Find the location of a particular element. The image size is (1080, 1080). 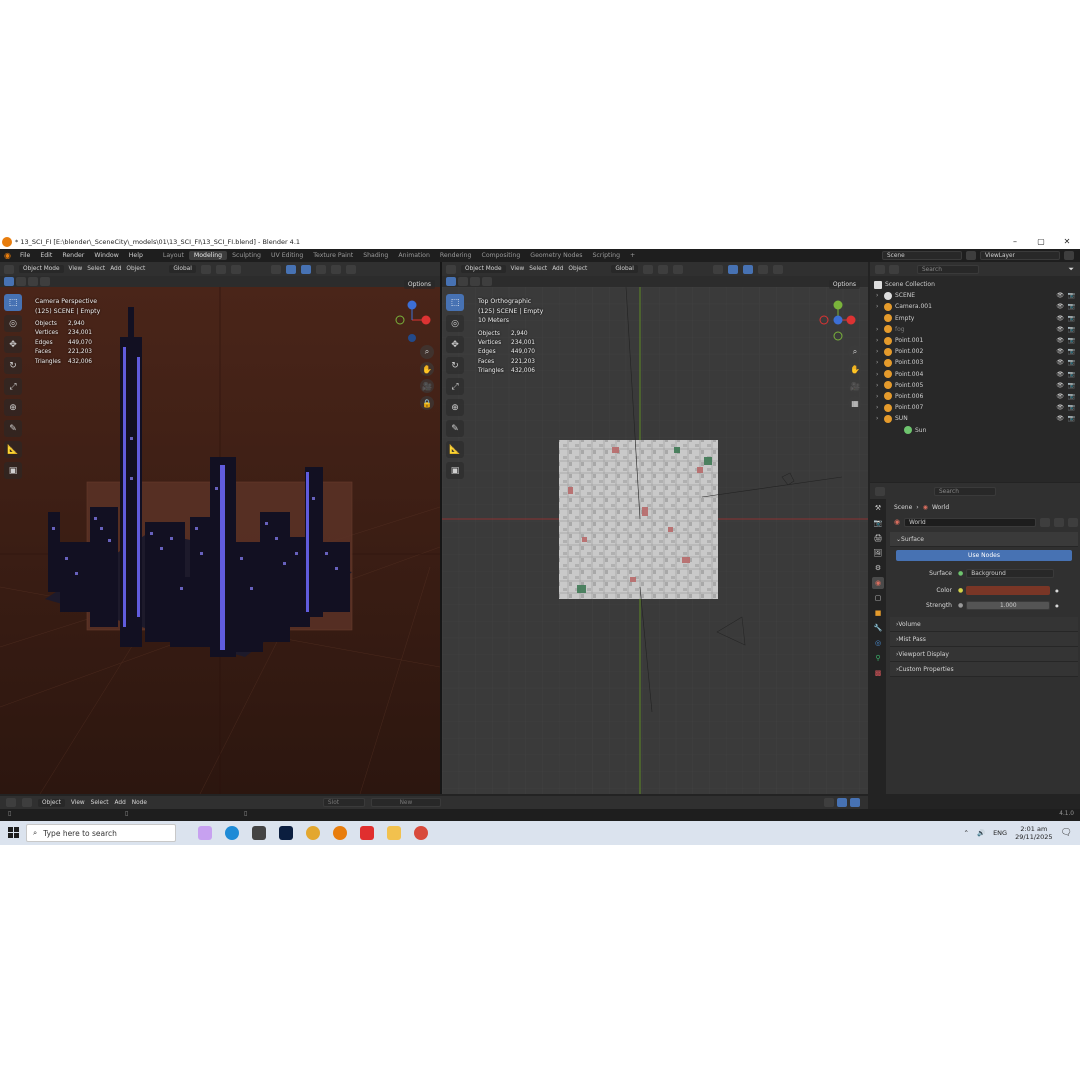

select-extend-icon is located at coordinates (21, 281).